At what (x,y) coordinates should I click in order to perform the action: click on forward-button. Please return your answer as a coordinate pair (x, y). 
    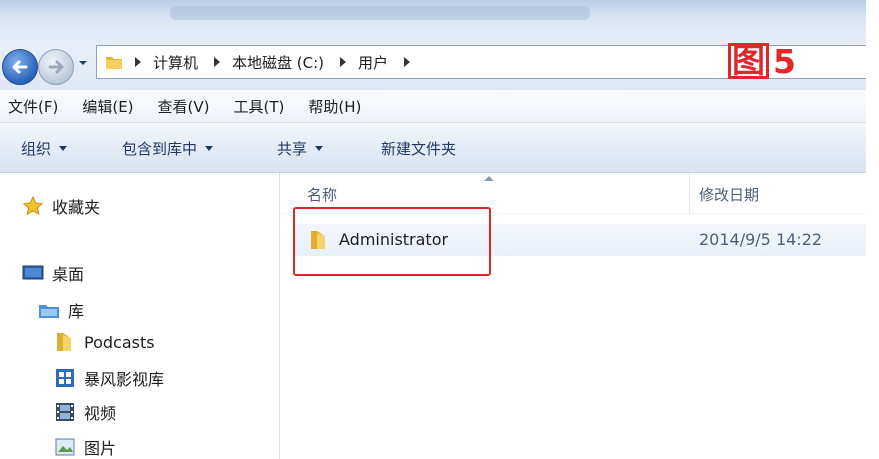
    Looking at the image, I should click on (56, 67).